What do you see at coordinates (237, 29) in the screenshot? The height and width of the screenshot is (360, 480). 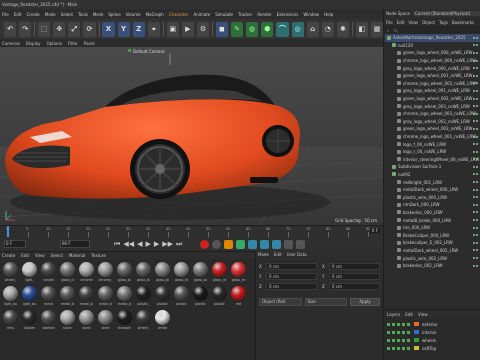 I see `pen-spline-icon: ✎` at bounding box center [237, 29].